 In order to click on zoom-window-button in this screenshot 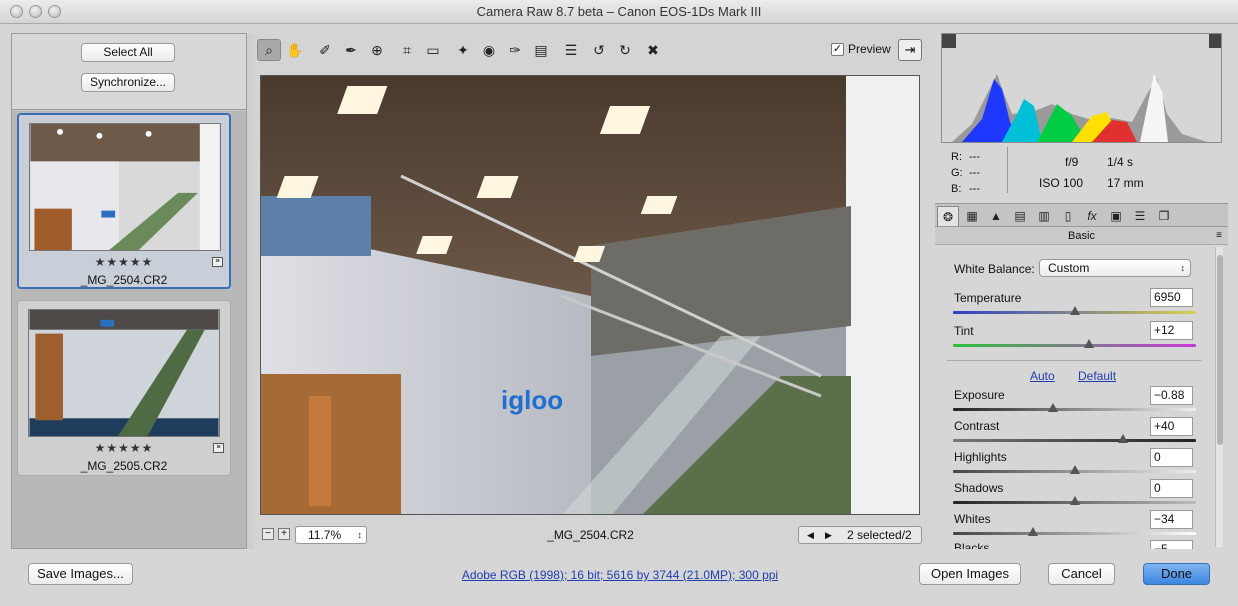, I will do `click(54, 11)`.